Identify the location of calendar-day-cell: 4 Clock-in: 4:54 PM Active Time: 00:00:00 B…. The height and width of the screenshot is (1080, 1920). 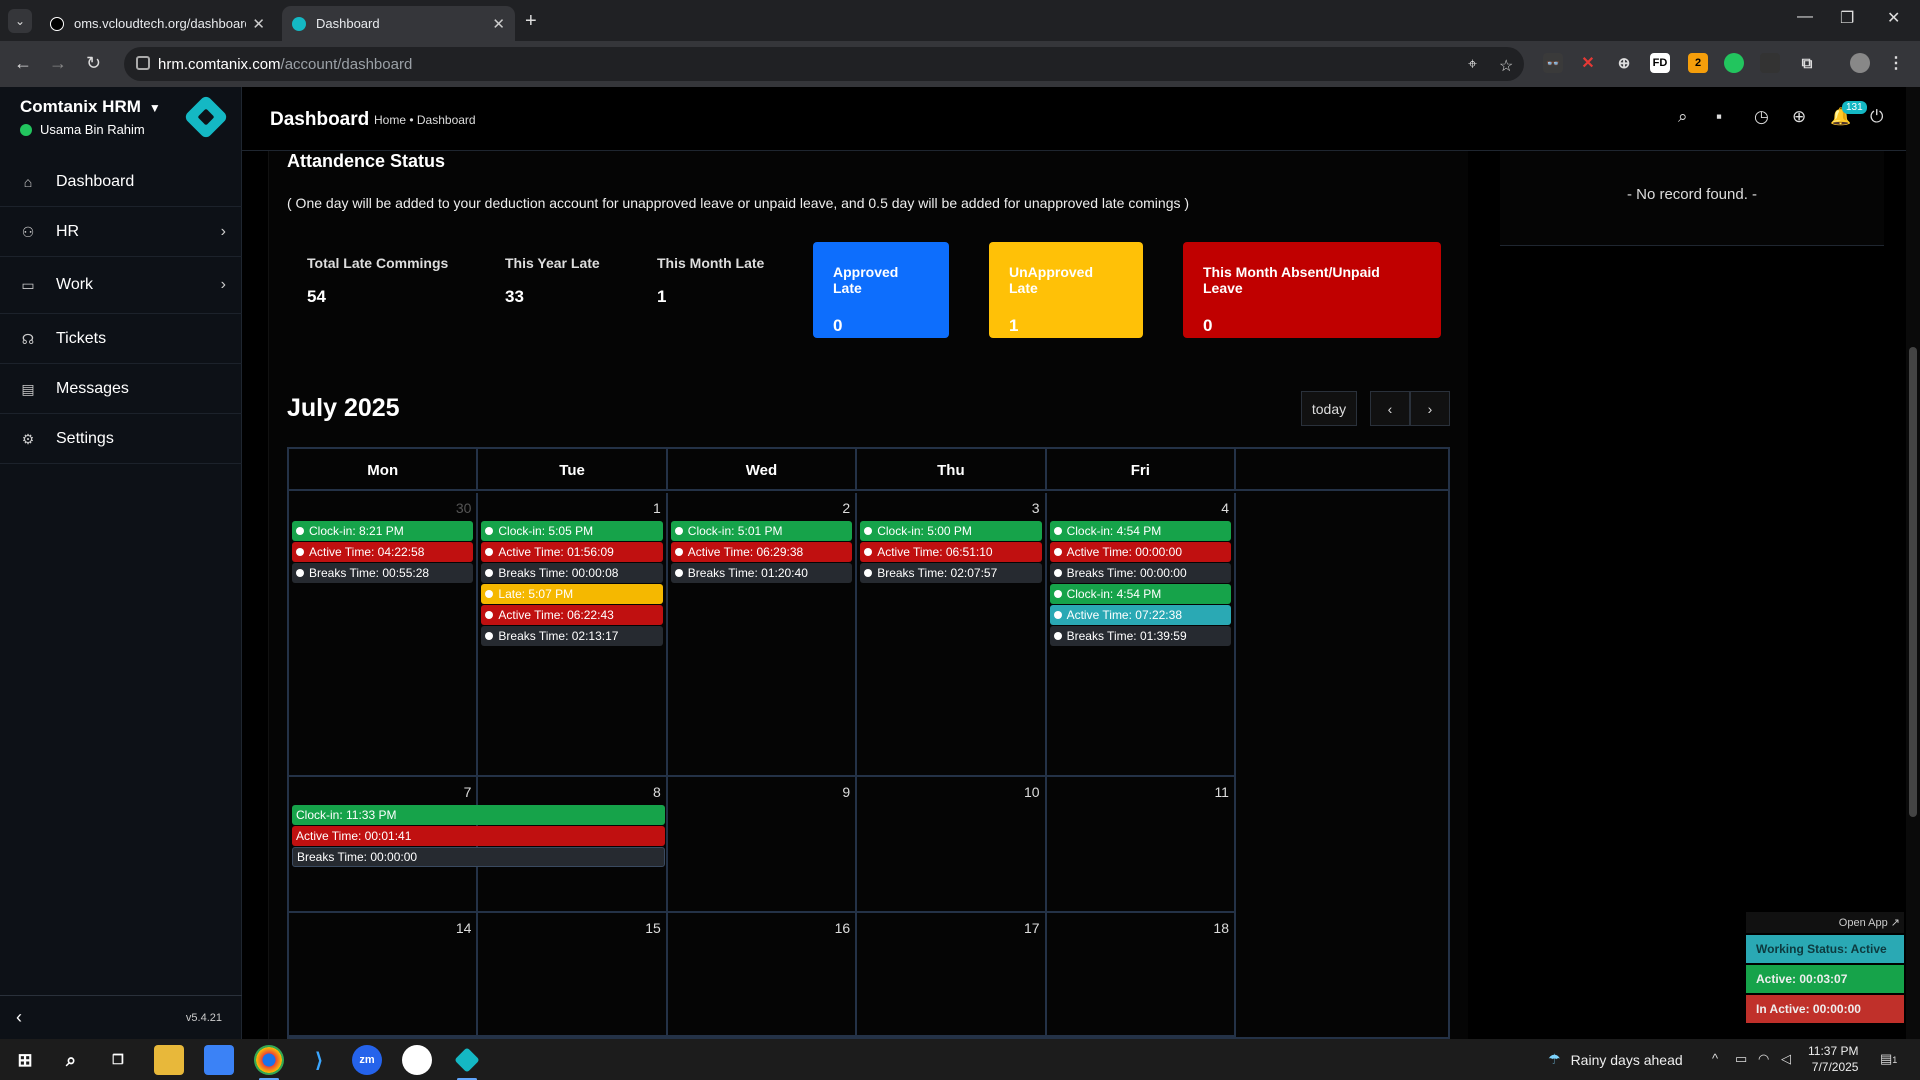
(1141, 635).